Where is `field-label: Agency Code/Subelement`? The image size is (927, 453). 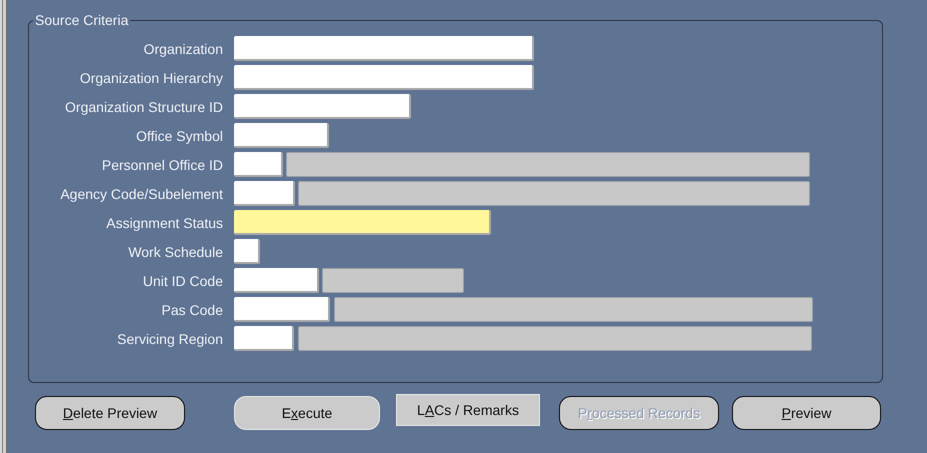
field-label: Agency Code/Subelement is located at coordinates (141, 194).